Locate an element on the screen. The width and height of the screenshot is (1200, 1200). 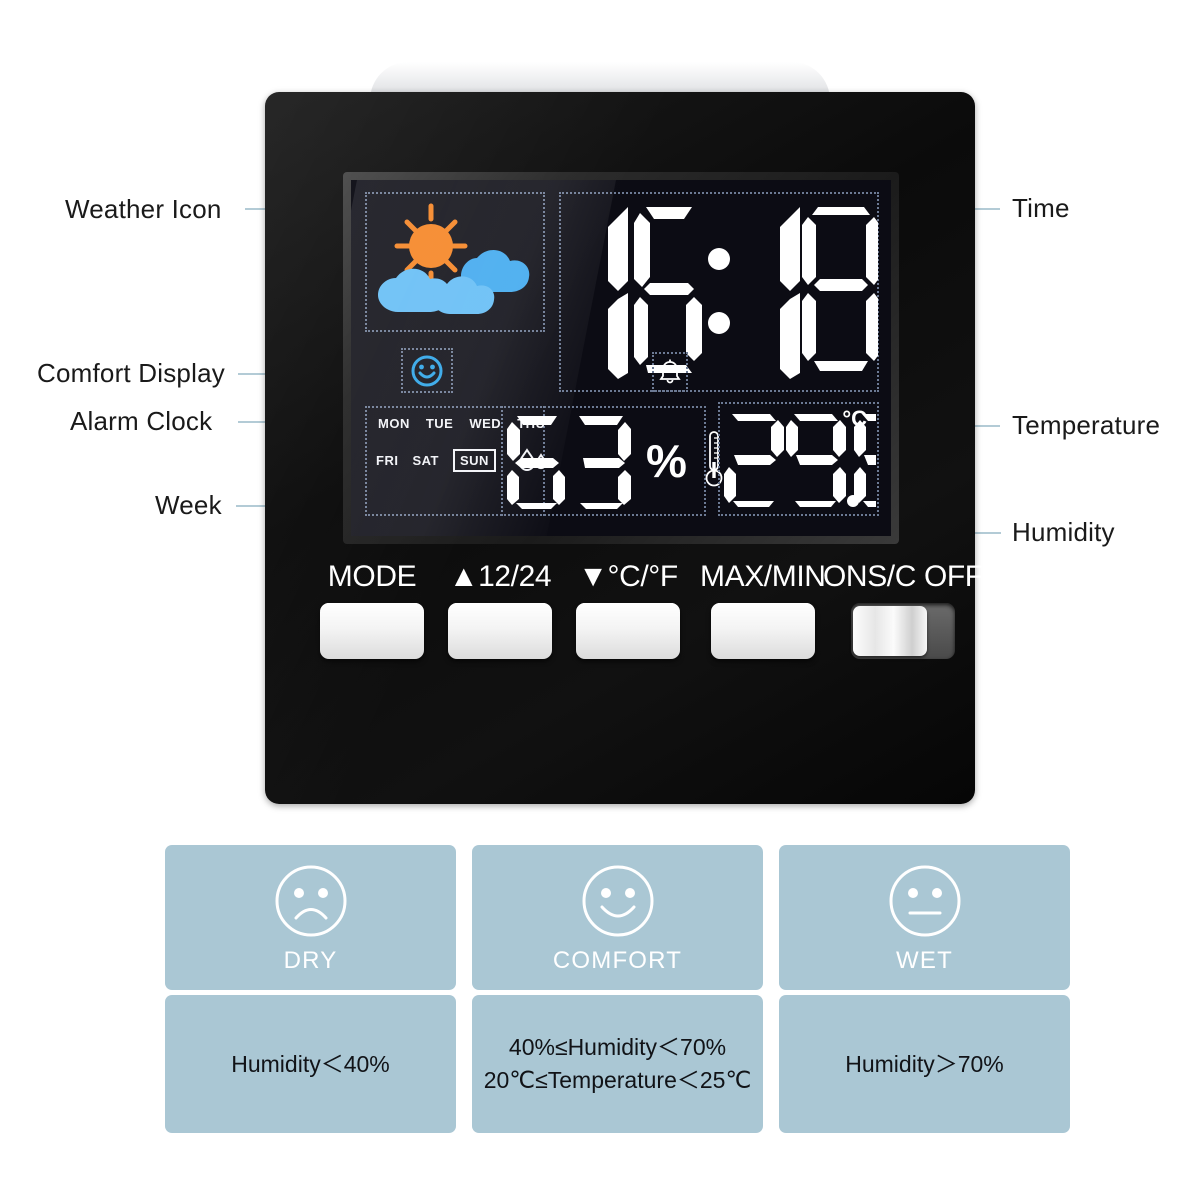
sun-with-clouds-icon is located at coordinates (454, 258).